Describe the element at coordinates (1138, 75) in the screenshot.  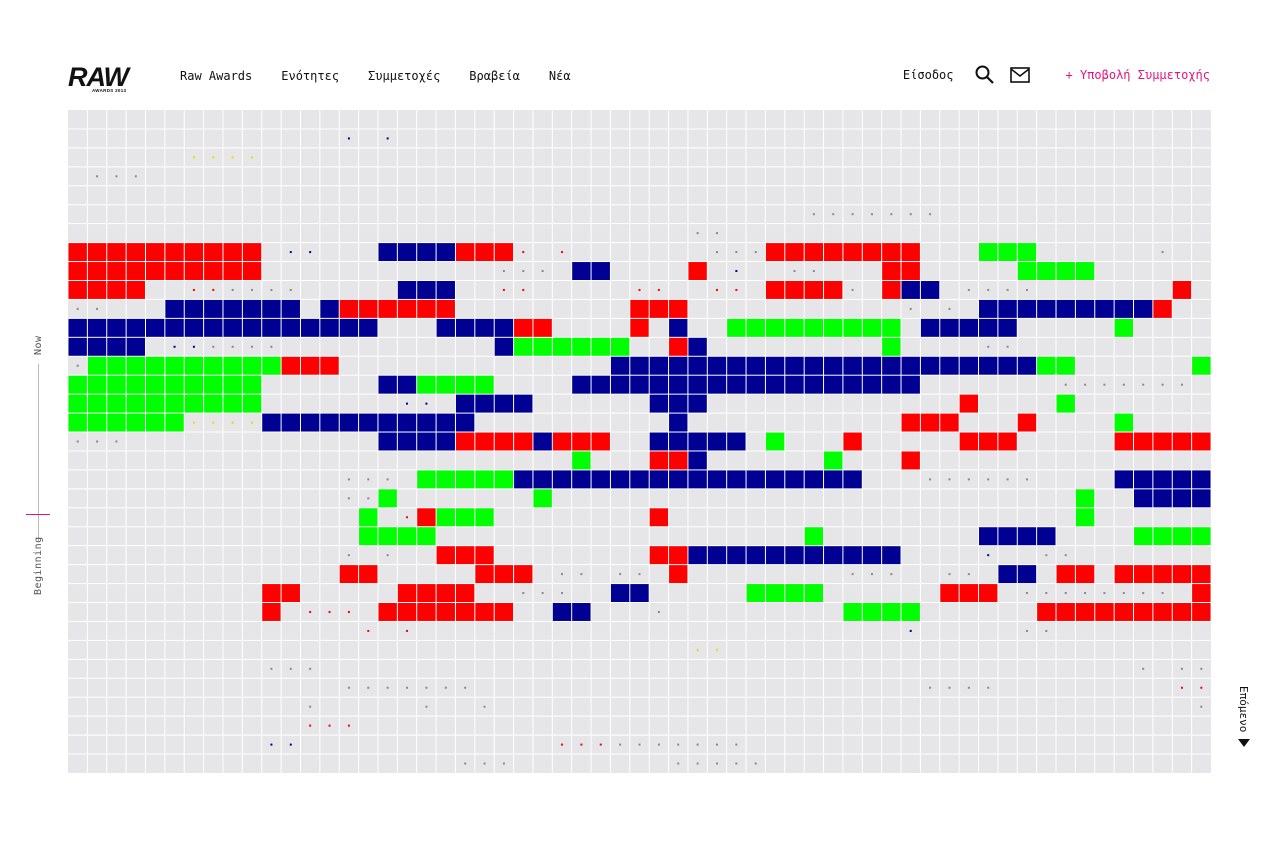
I see `submit-entry-link: + Υποβολή Συμμετοχής` at that location.